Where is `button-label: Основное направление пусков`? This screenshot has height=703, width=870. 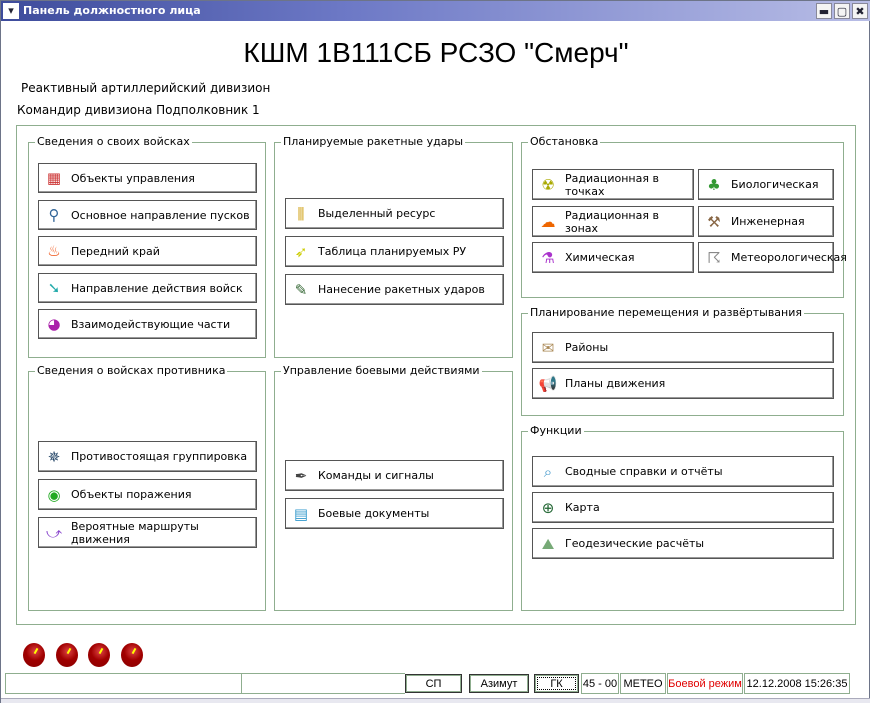
button-label: Основное направление пусков is located at coordinates (160, 215).